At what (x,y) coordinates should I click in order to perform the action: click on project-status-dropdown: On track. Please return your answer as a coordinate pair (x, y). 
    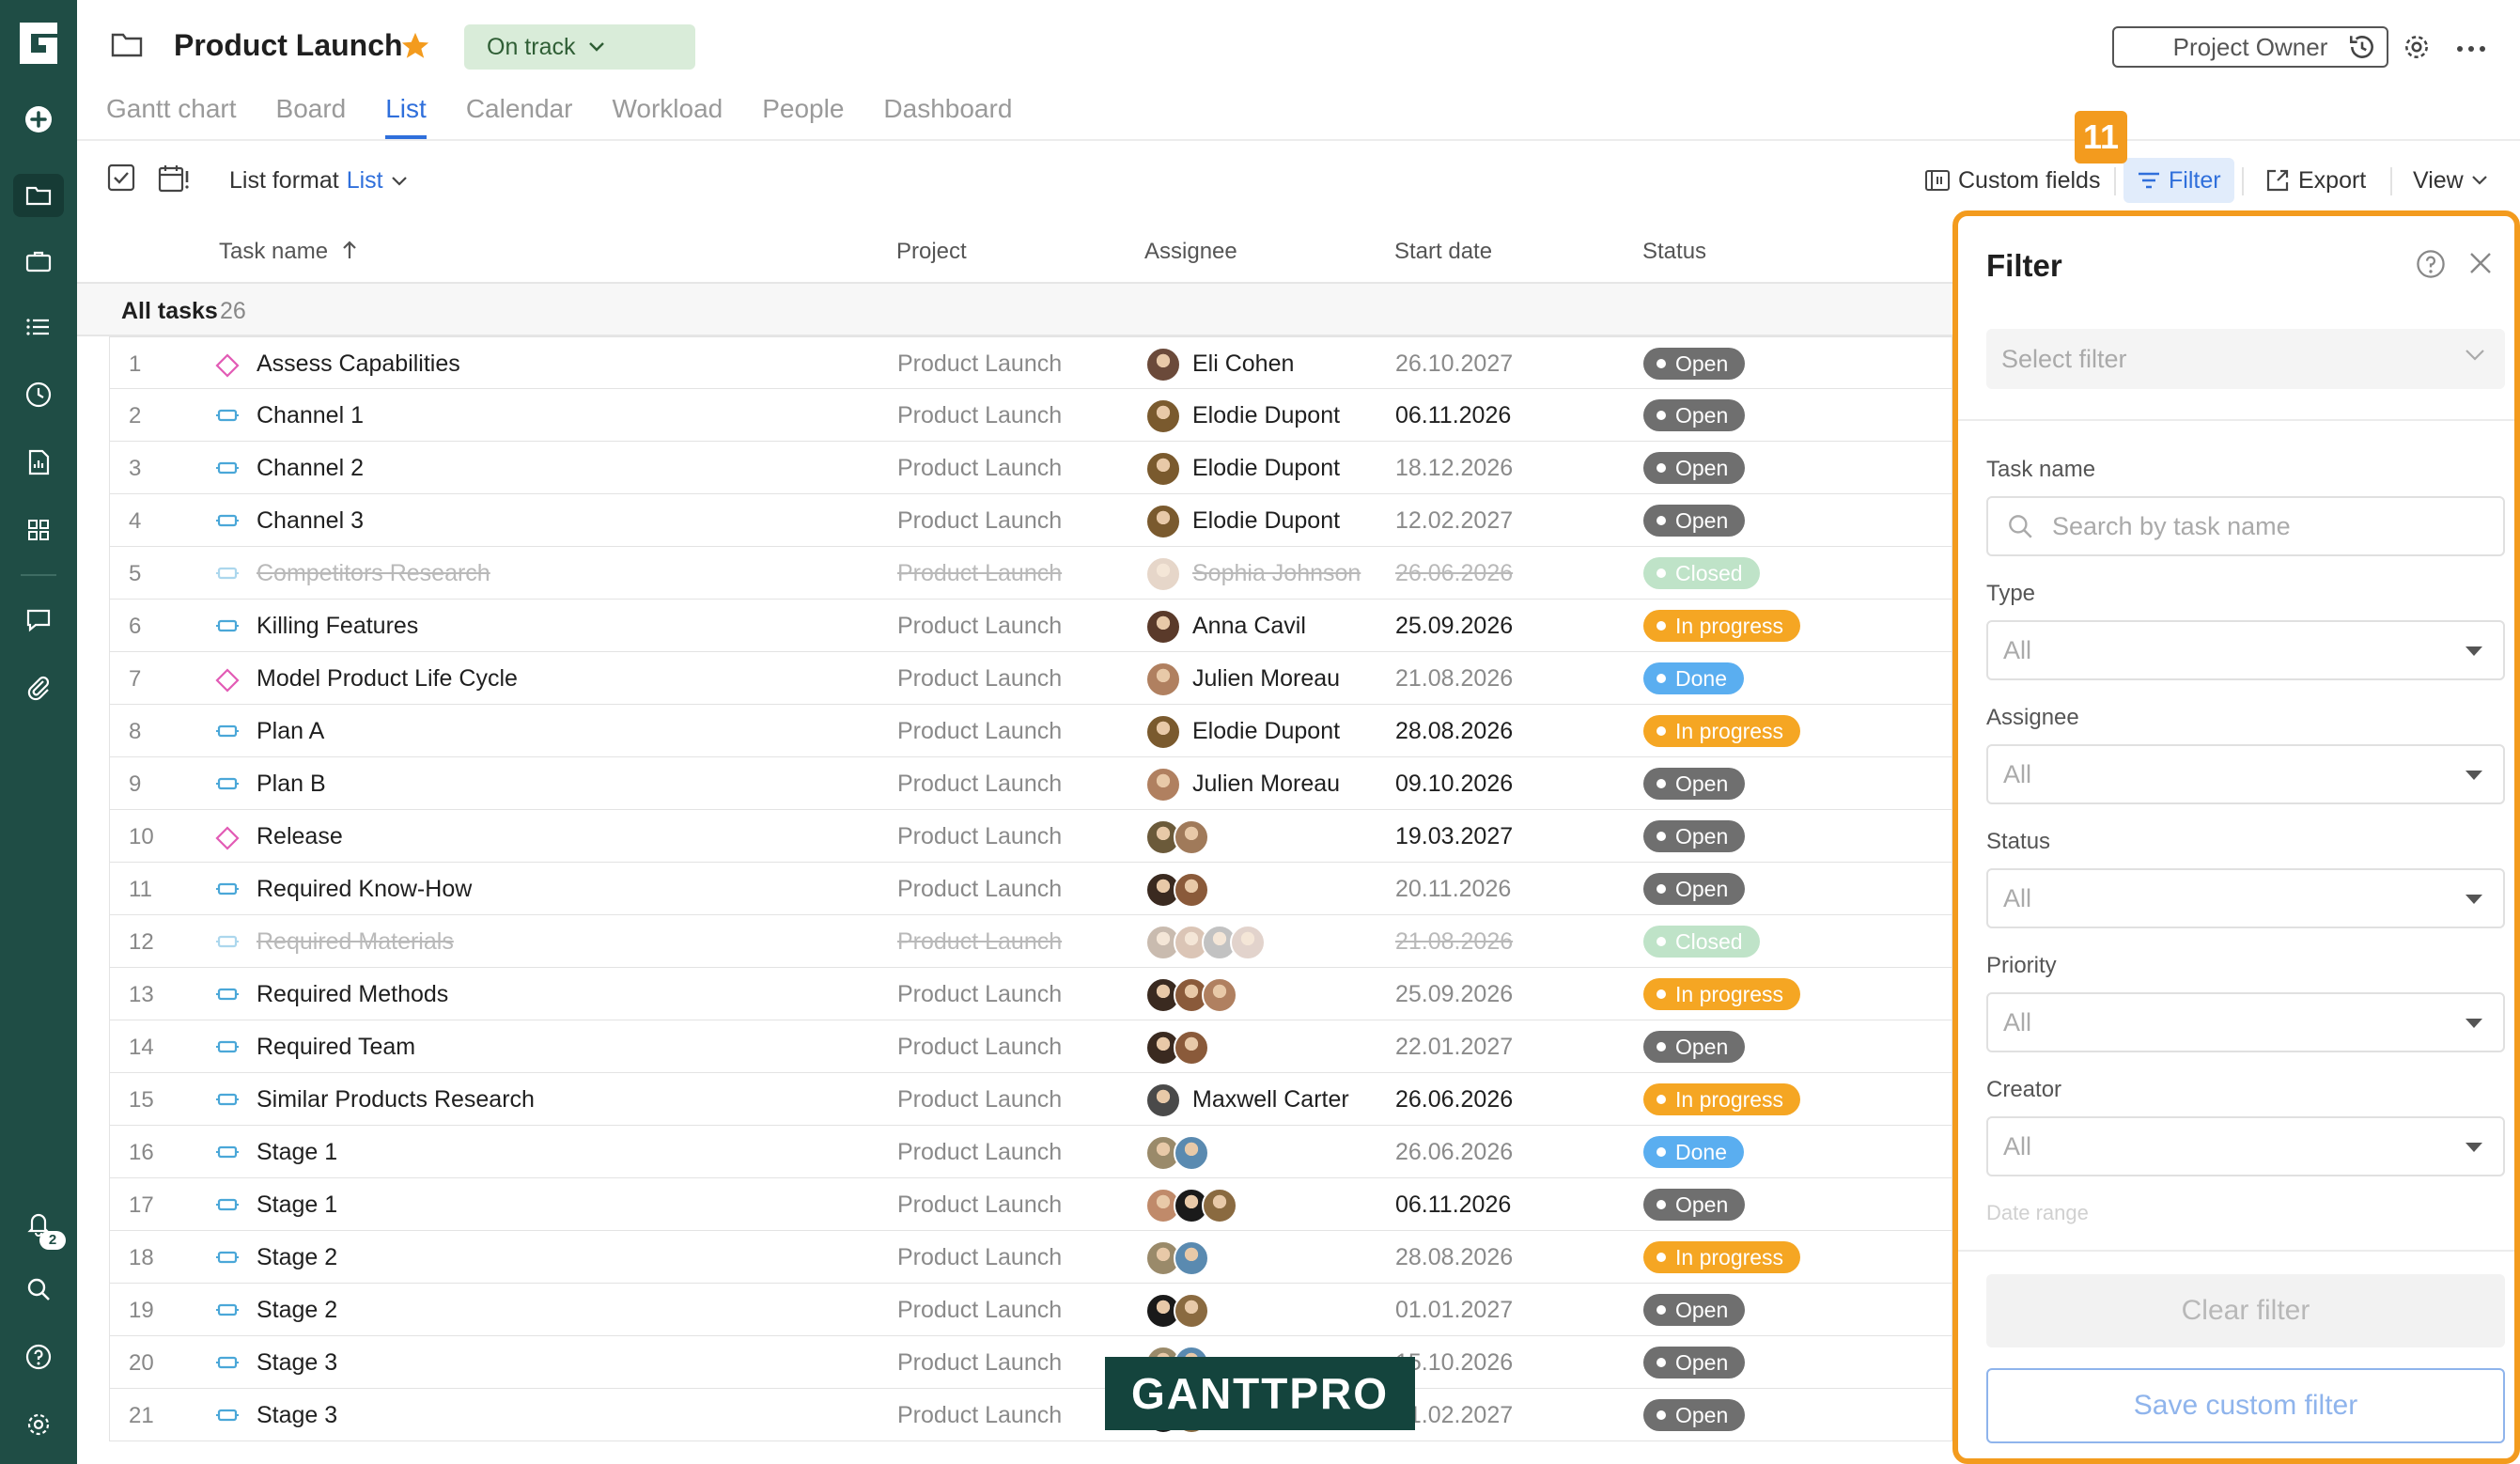
    Looking at the image, I should click on (579, 47).